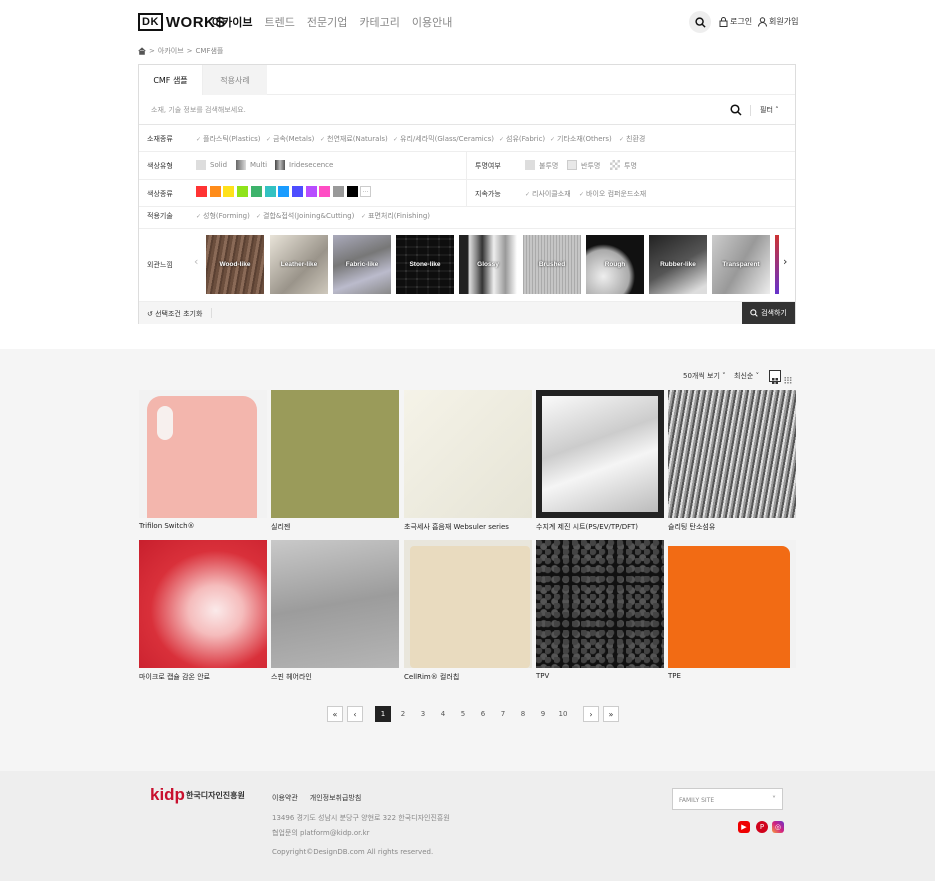  What do you see at coordinates (171, 80) in the screenshot?
I see `tab-cmf-sample: CMF 샘플` at bounding box center [171, 80].